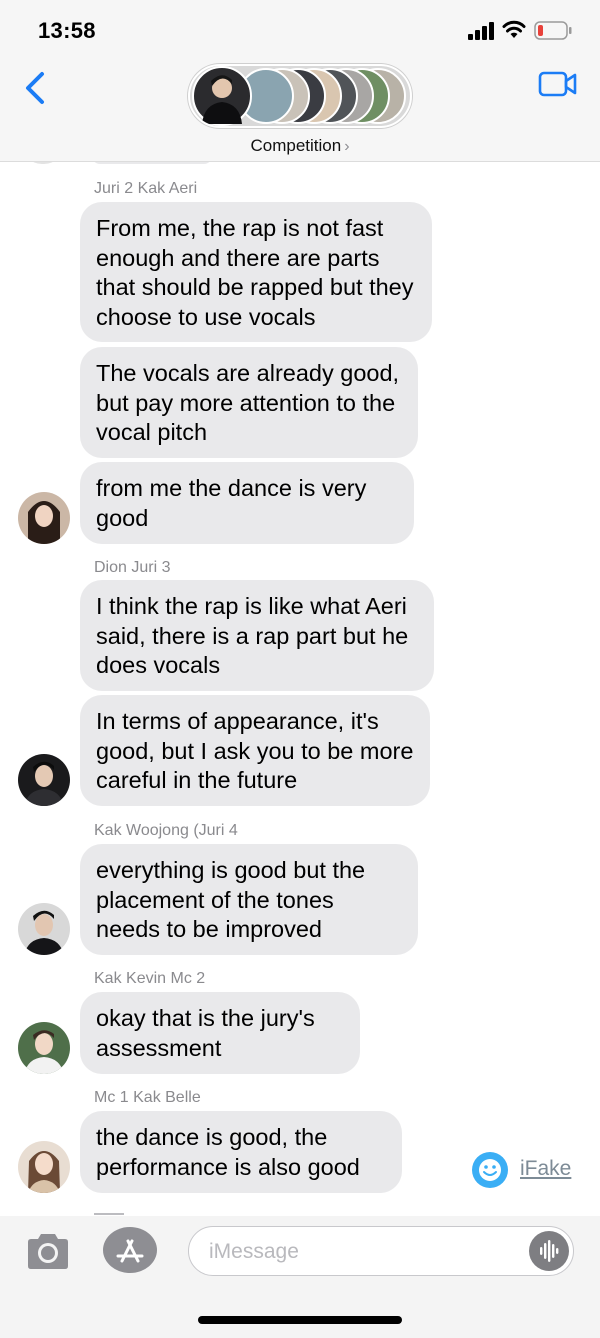  Describe the element at coordinates (150, 978) in the screenshot. I see `sender-name: Kak Kevin Mc 2` at that location.